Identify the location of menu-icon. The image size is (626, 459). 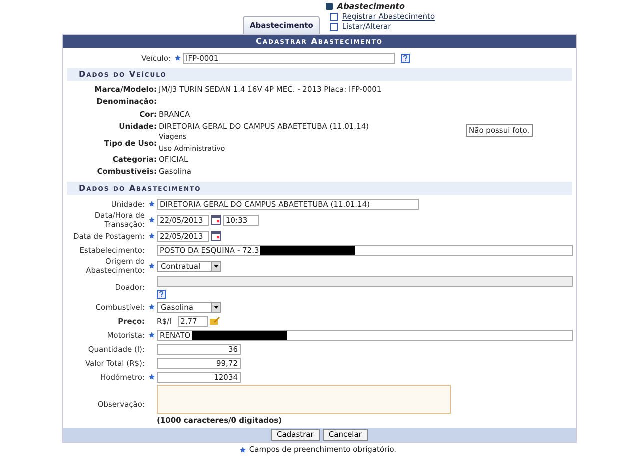
(330, 6).